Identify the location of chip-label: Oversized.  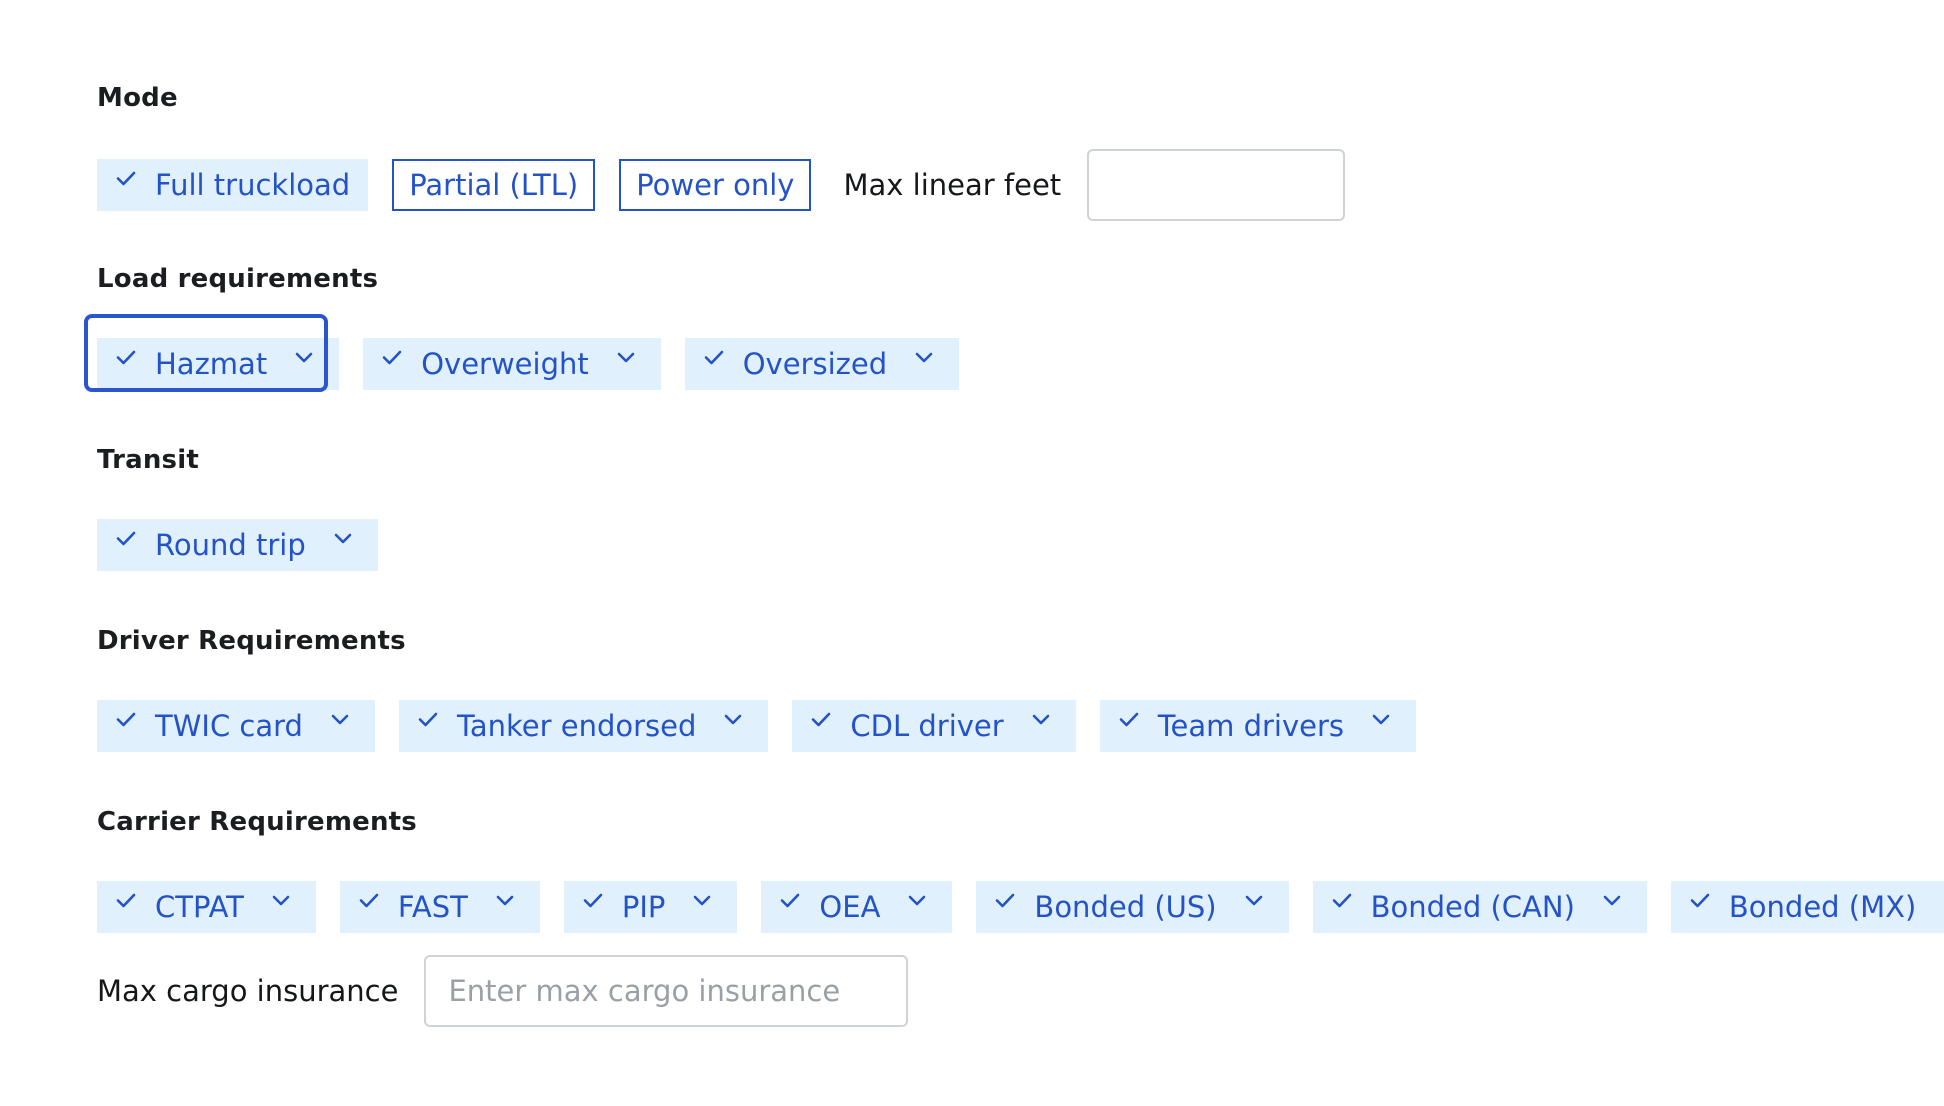
(815, 364).